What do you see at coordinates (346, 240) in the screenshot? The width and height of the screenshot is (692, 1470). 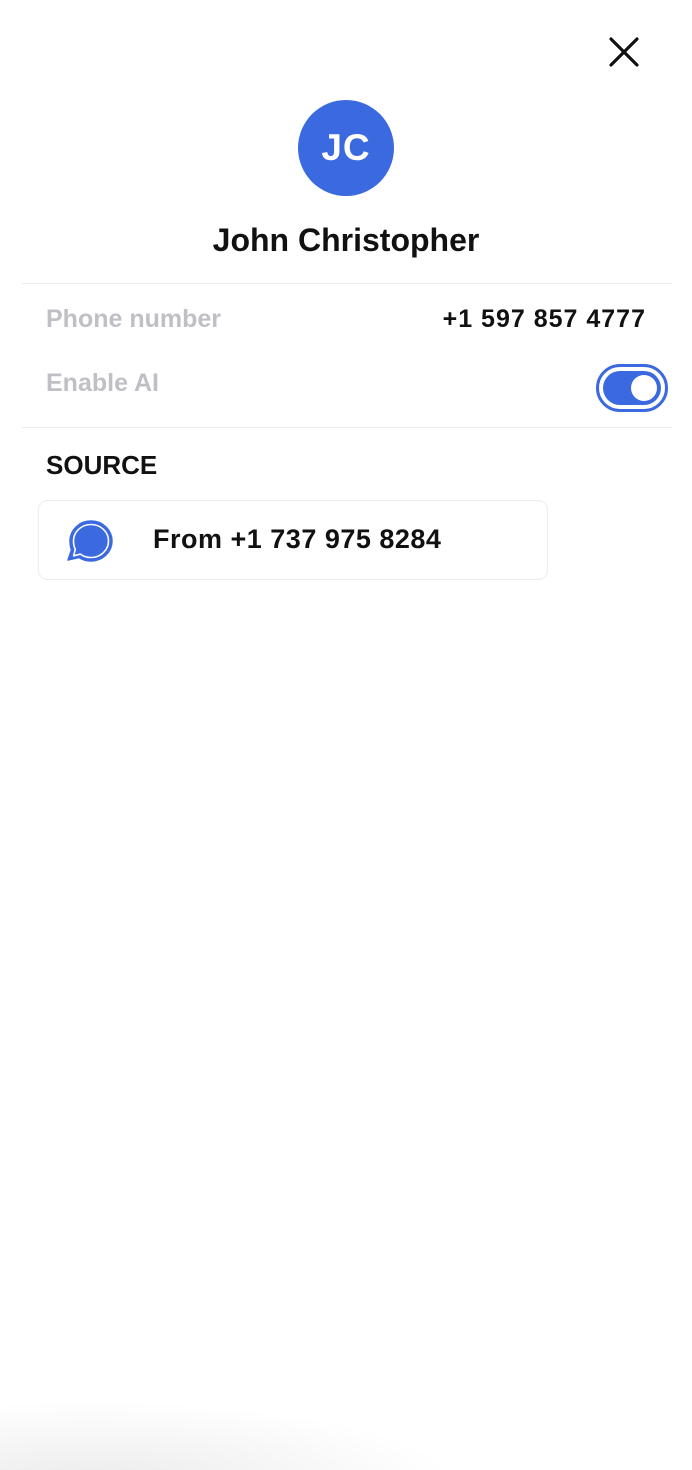 I see `contact-name: John Christopher` at bounding box center [346, 240].